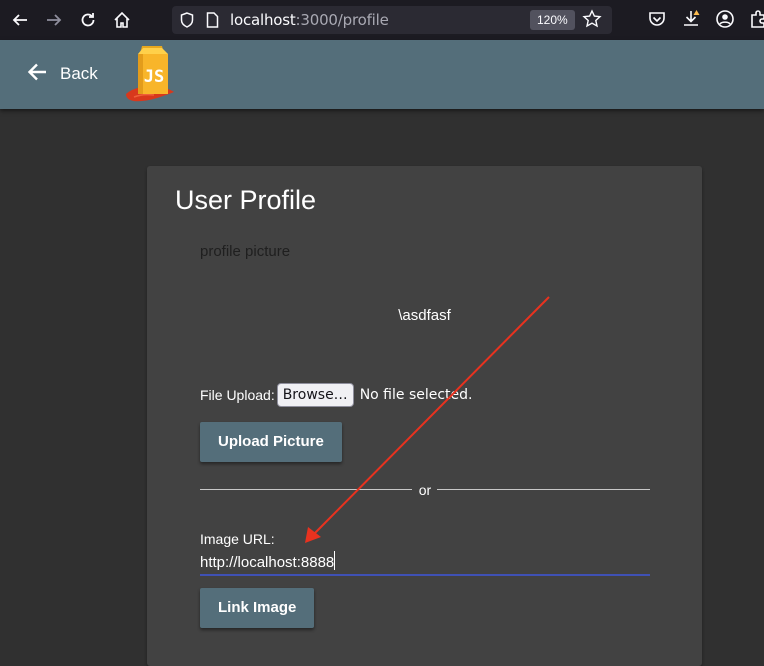  Describe the element at coordinates (425, 563) in the screenshot. I see `image-url-input` at that location.